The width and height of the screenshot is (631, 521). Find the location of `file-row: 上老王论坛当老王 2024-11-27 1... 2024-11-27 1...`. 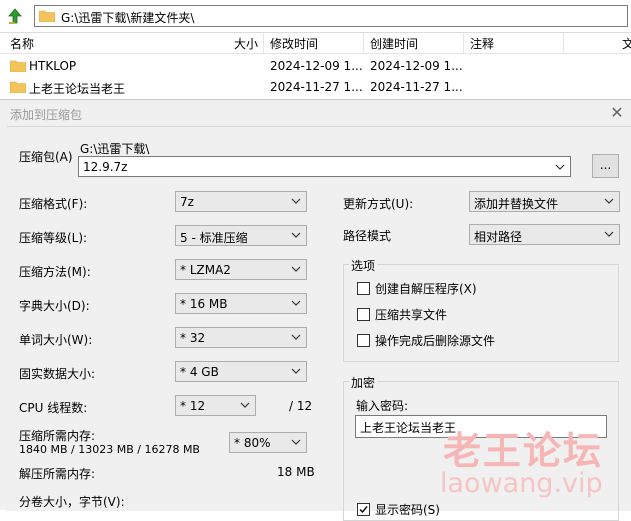

file-row: 上老王论坛当老王 2024-11-27 1... 2024-11-27 1... is located at coordinates (315, 87).